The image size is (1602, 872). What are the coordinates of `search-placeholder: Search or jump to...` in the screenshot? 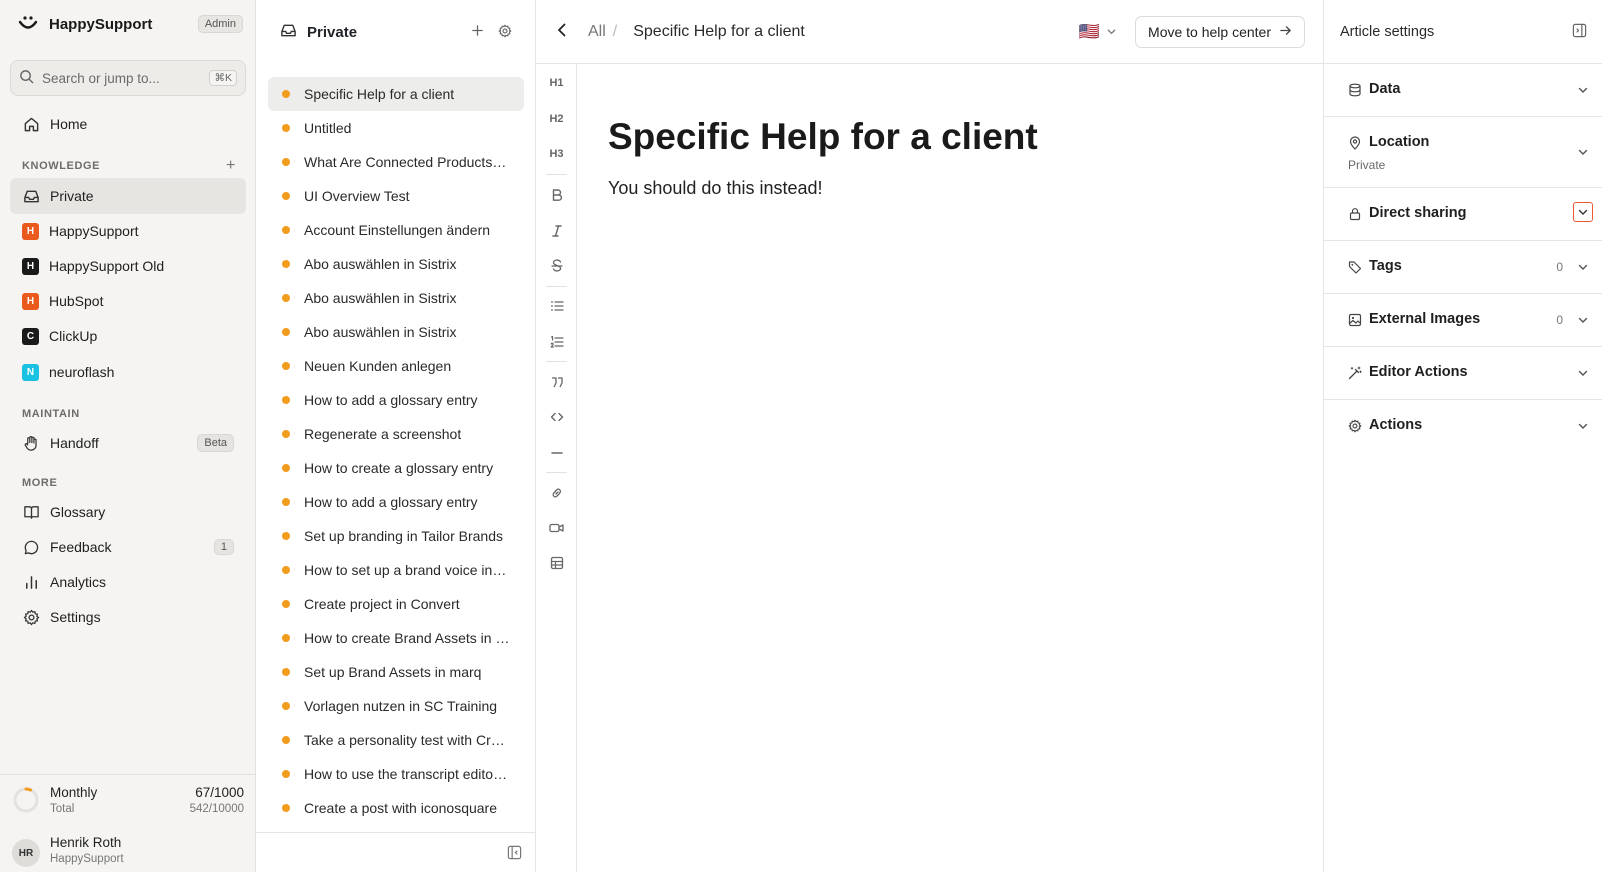 It's located at (101, 78).